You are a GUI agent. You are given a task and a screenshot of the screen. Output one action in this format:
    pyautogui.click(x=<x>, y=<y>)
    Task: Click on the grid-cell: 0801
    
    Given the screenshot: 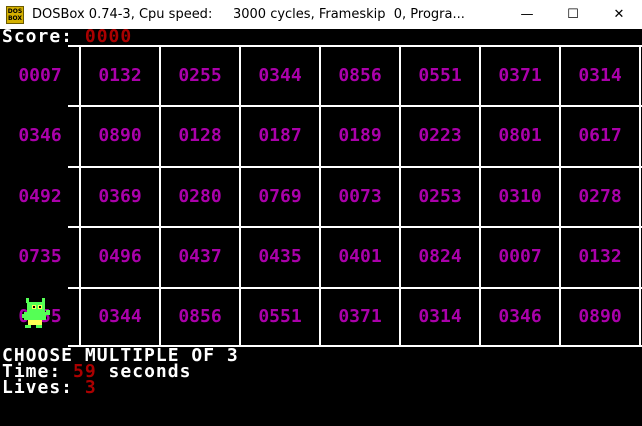 What is the action you would take?
    pyautogui.click(x=520, y=135)
    